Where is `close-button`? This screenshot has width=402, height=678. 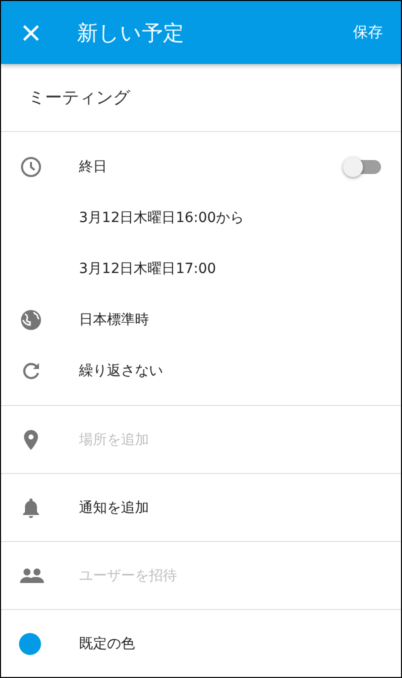 close-button is located at coordinates (31, 32).